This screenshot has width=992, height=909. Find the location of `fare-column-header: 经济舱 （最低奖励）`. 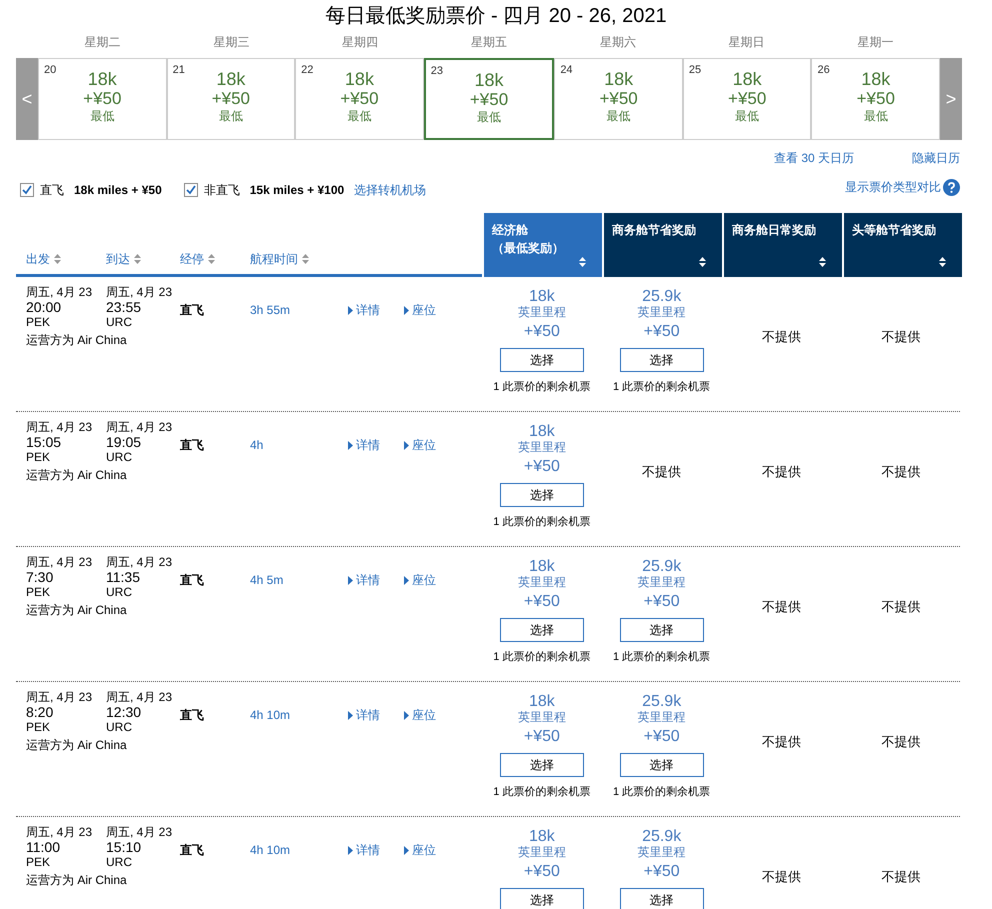

fare-column-header: 经济舱 （最低奖励） is located at coordinates (543, 245).